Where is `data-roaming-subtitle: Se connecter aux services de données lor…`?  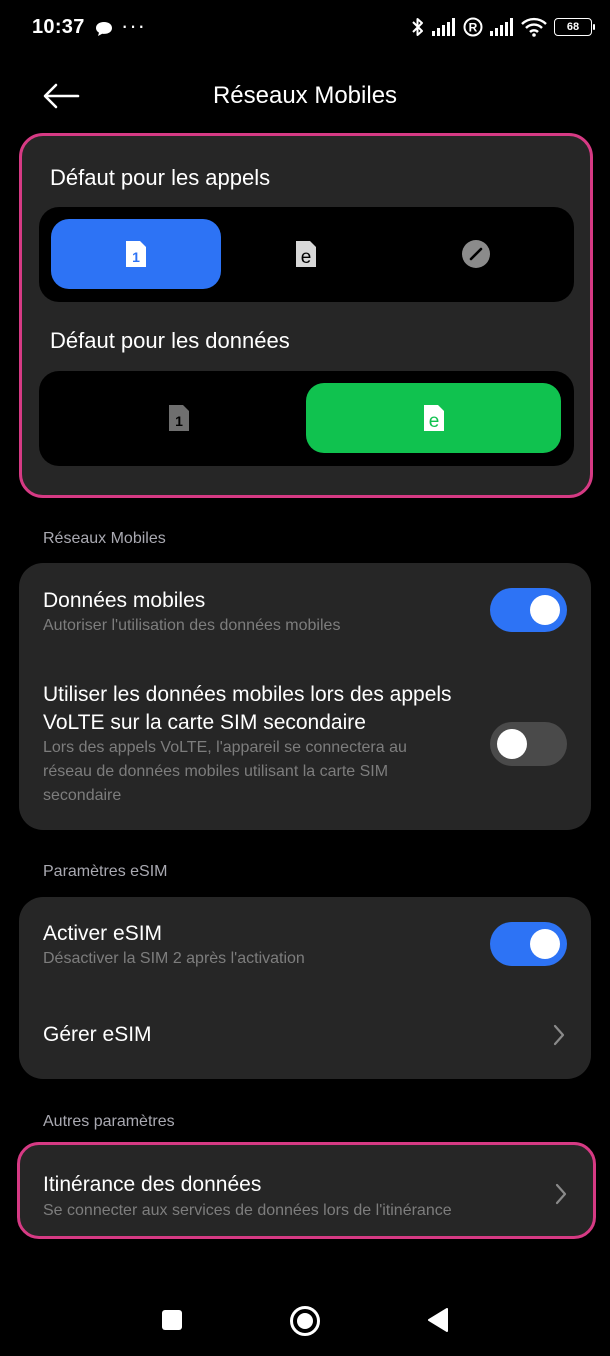
data-roaming-subtitle: Se connecter aux services de données lor… is located at coordinates (247, 1210).